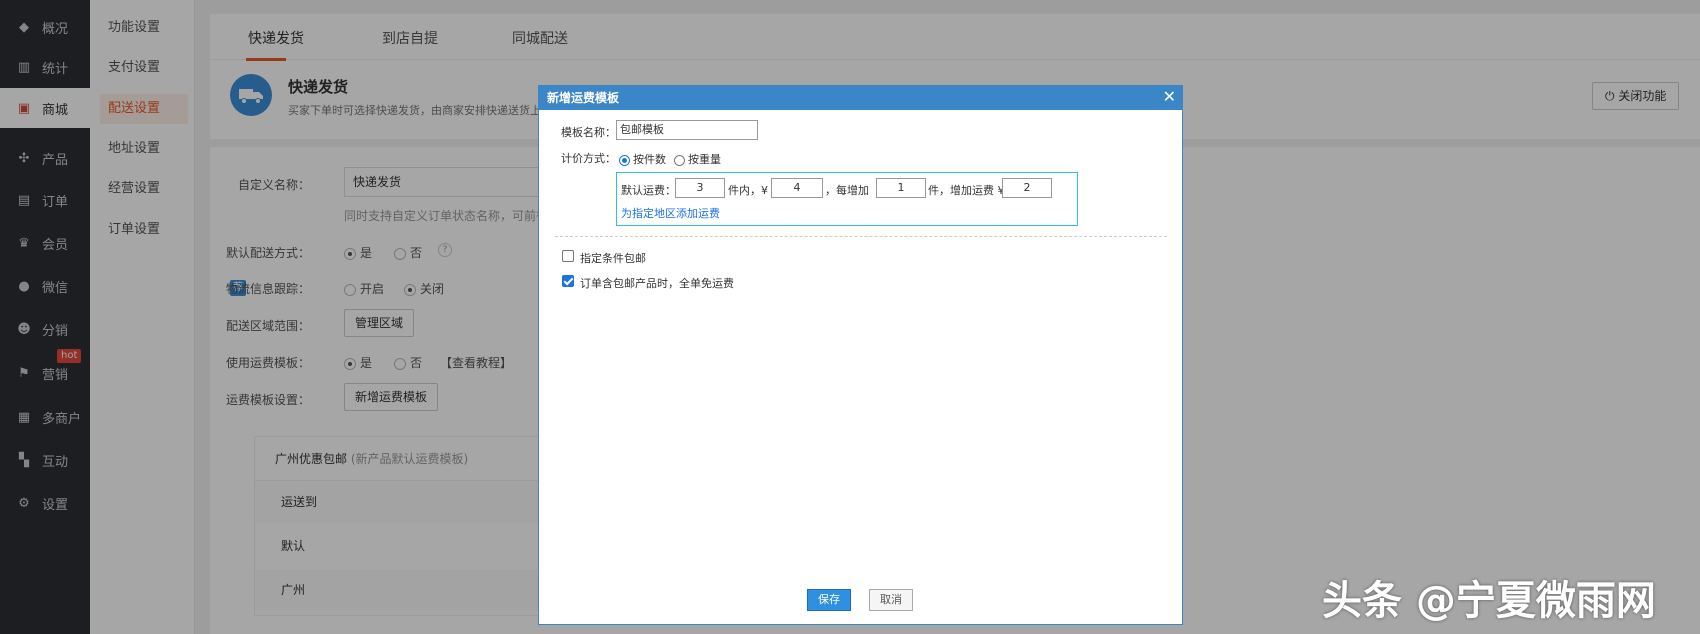 This screenshot has width=1700, height=634. Describe the element at coordinates (670, 213) in the screenshot. I see `add-area-fee-link: 为指定地区添加运费` at that location.